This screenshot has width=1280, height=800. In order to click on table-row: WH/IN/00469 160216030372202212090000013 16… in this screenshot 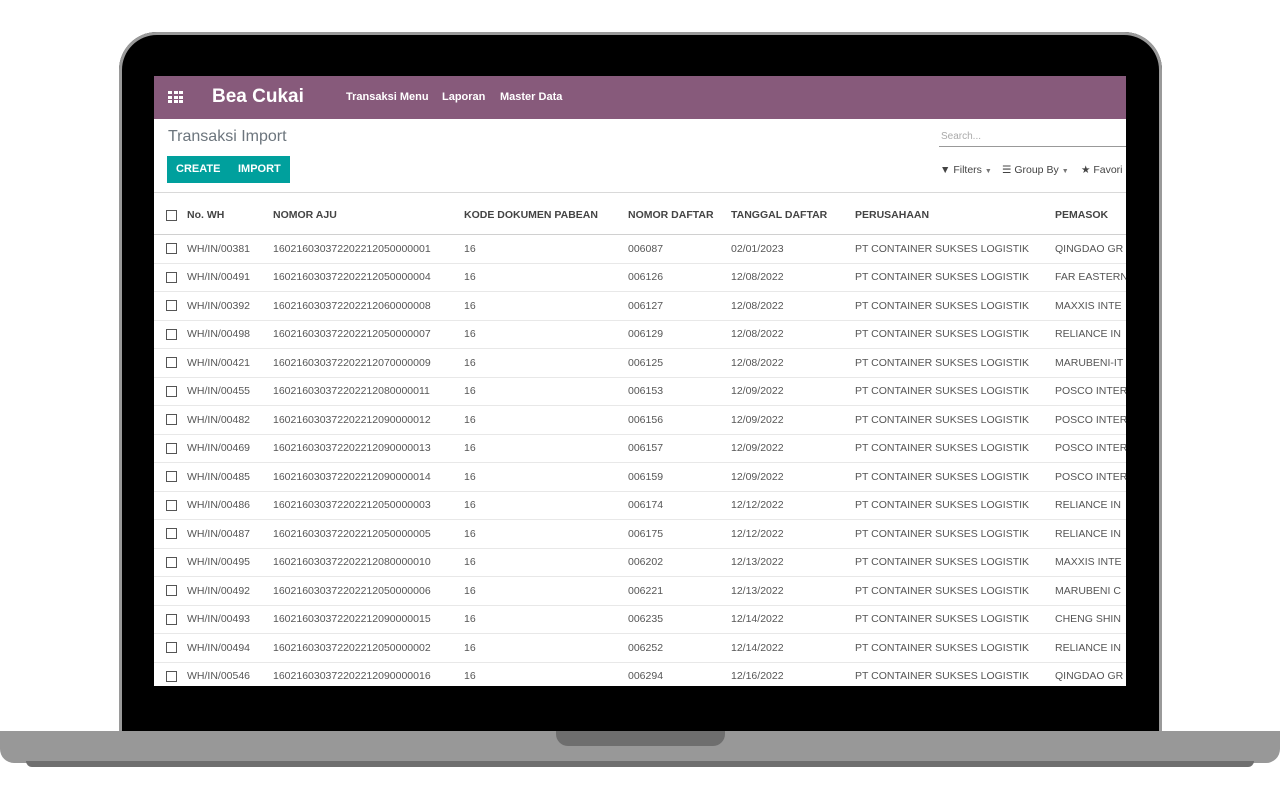, I will do `click(640, 448)`.